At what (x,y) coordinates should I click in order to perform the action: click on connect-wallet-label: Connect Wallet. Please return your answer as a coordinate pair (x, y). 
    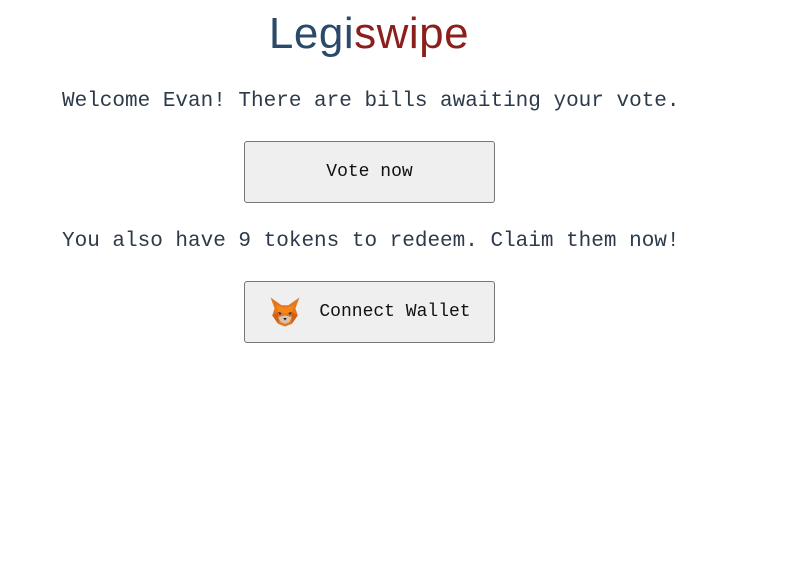
    Looking at the image, I should click on (395, 312).